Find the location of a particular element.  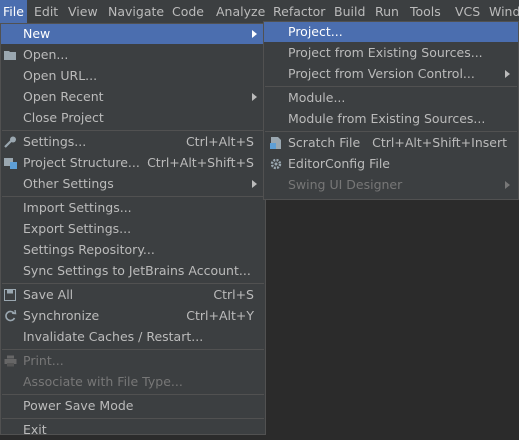

folder-icon is located at coordinates (10, 55).